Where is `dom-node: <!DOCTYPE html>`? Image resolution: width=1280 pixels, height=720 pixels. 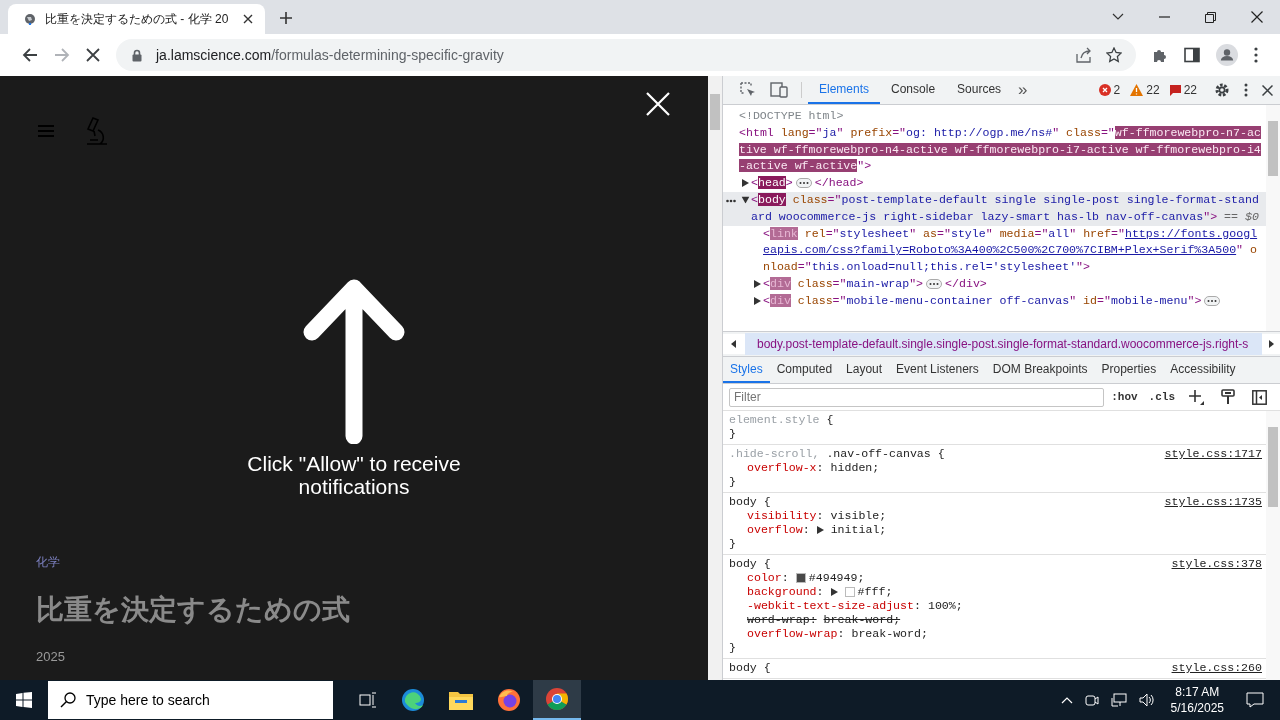
dom-node: <!DOCTYPE html> is located at coordinates (994, 116).